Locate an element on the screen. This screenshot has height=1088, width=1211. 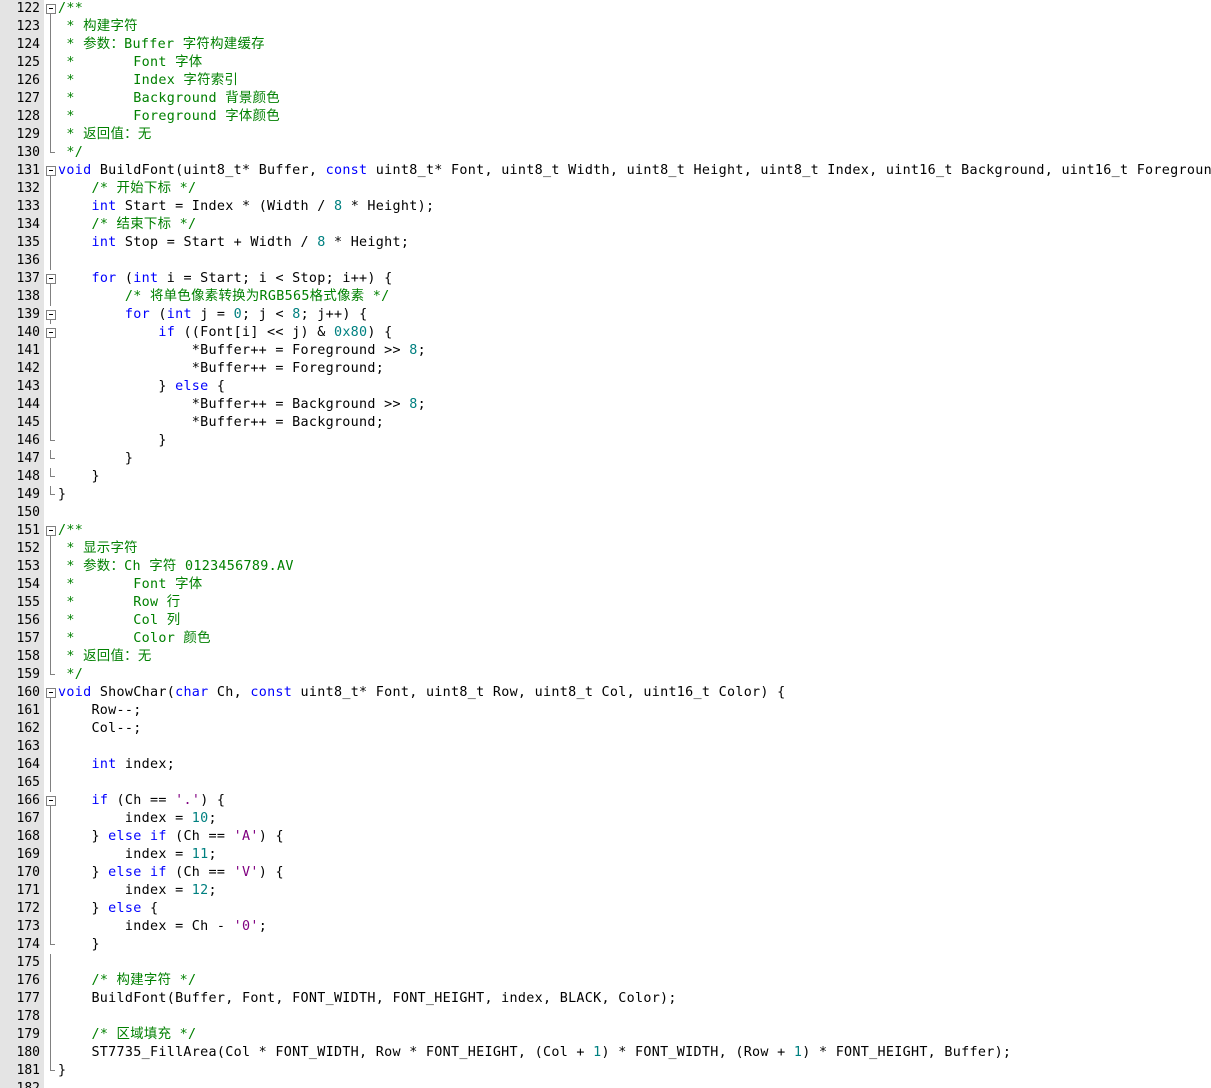
code-line: 138 /* 将单色像素转换为RGB565格式像素 */ is located at coordinates (605, 297).